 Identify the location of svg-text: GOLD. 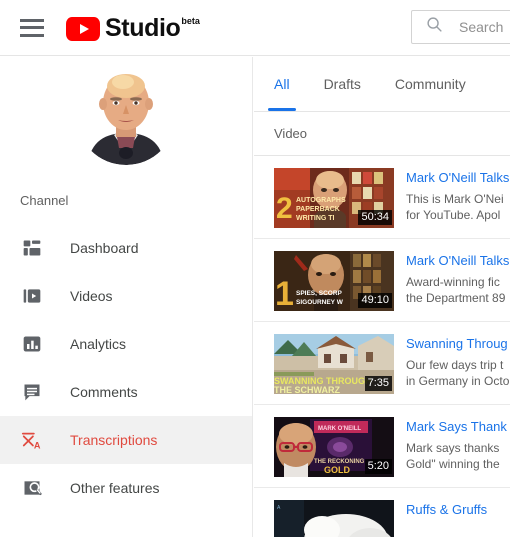
(337, 470).